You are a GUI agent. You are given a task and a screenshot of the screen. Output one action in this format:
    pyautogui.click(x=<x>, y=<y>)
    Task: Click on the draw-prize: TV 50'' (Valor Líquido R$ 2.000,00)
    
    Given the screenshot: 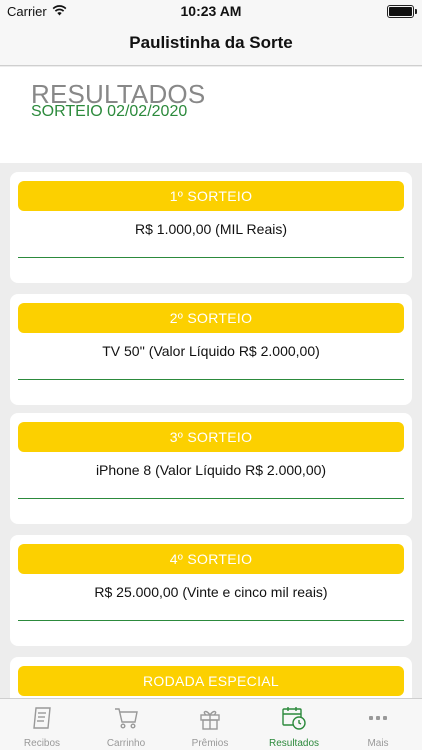 What is the action you would take?
    pyautogui.click(x=211, y=351)
    